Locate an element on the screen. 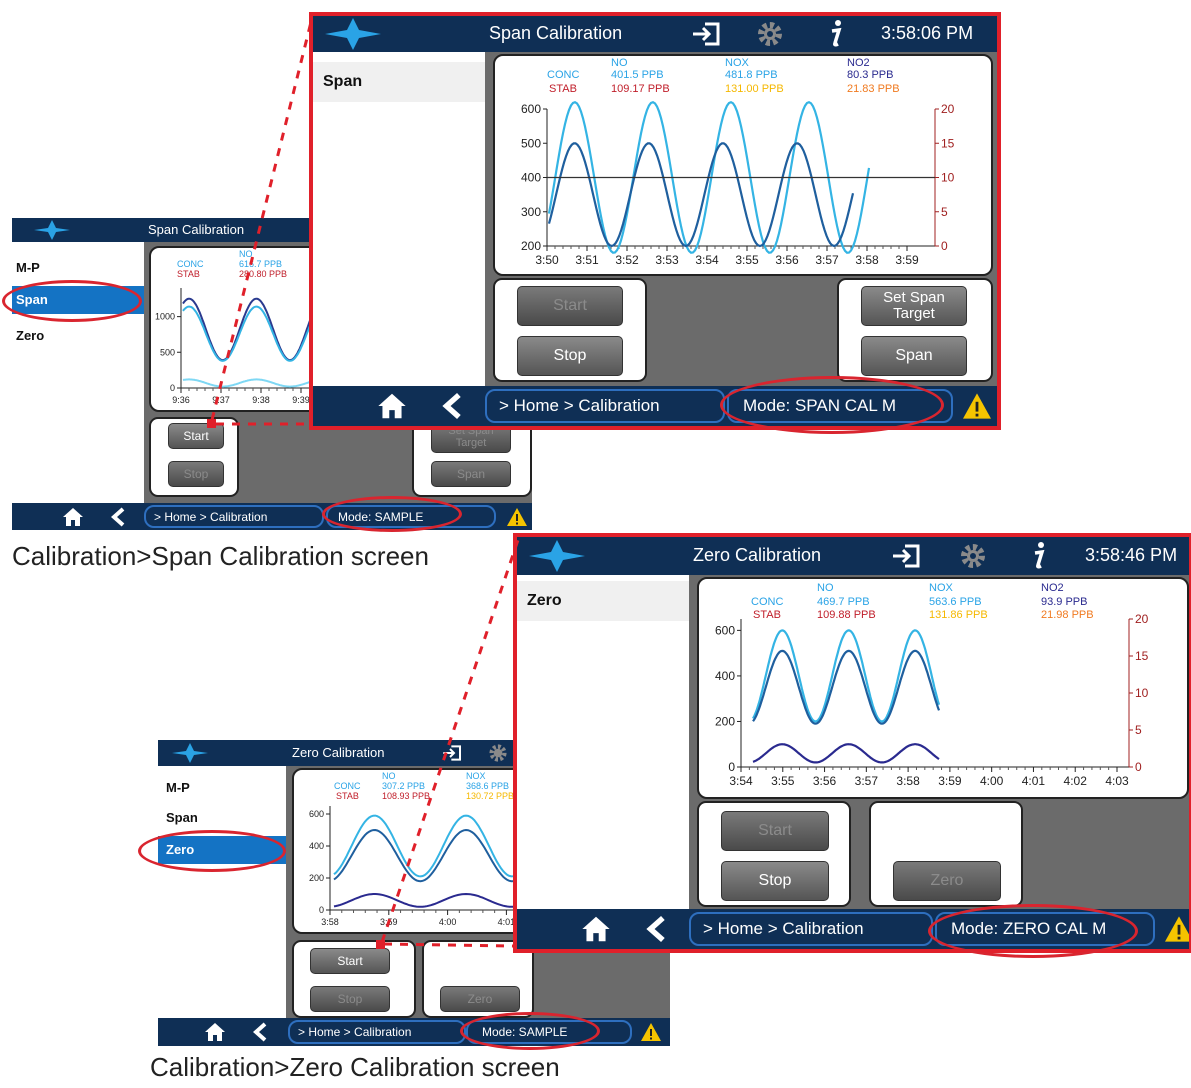 This screenshot has height=1088, width=1191. y2-tick-label: 0 is located at coordinates (944, 246).